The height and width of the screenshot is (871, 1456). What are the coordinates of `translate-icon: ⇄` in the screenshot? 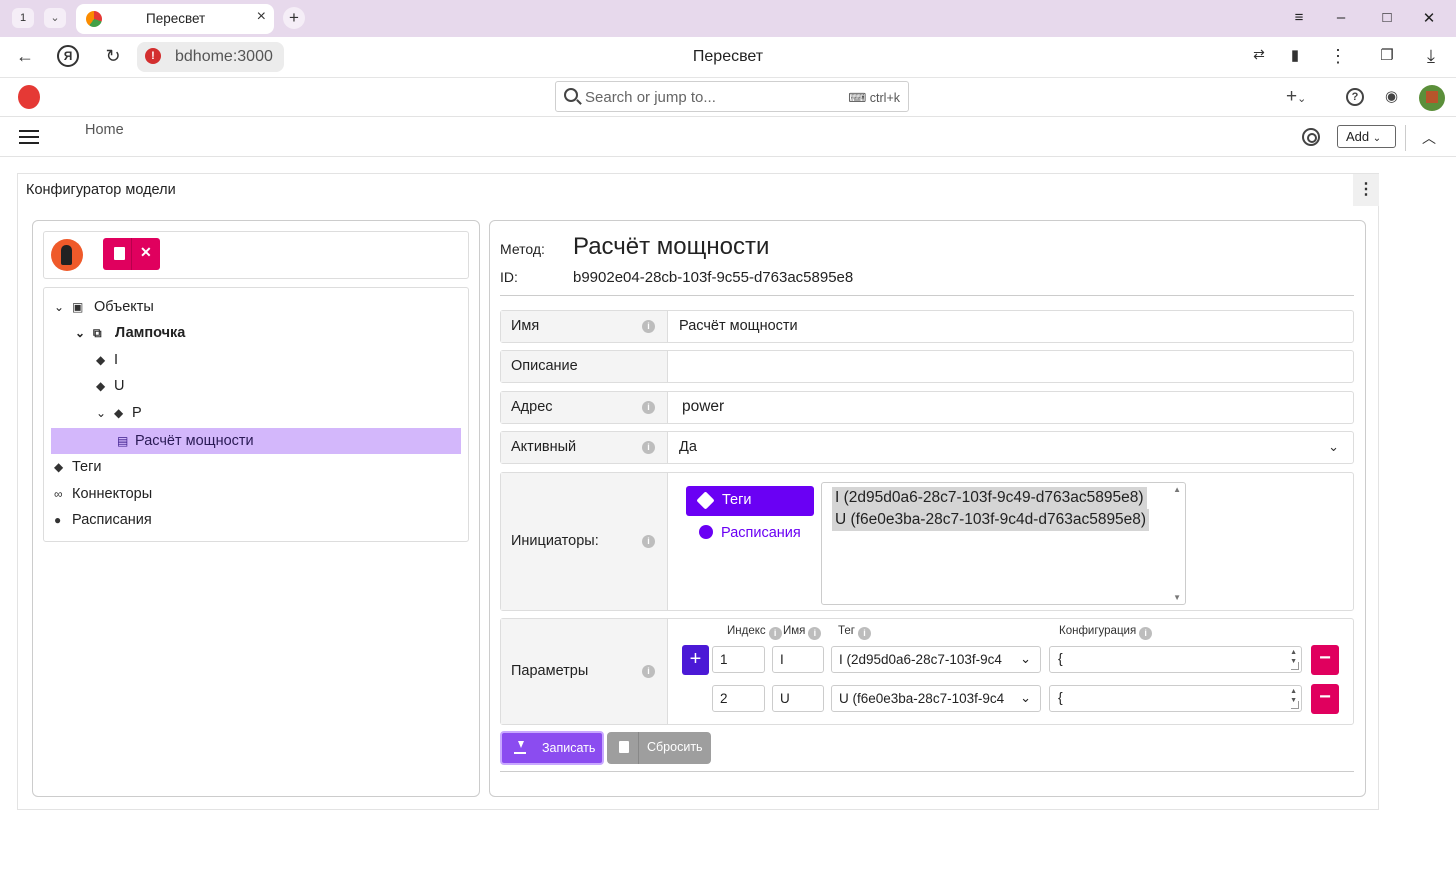 It's located at (1259, 54).